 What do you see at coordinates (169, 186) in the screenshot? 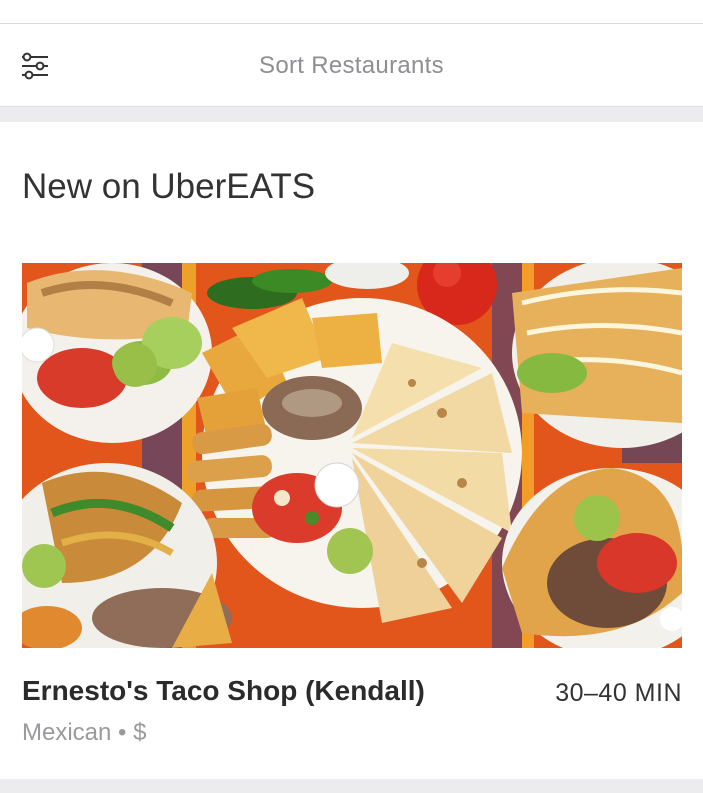
I see `section-title: New on UberEATS` at bounding box center [169, 186].